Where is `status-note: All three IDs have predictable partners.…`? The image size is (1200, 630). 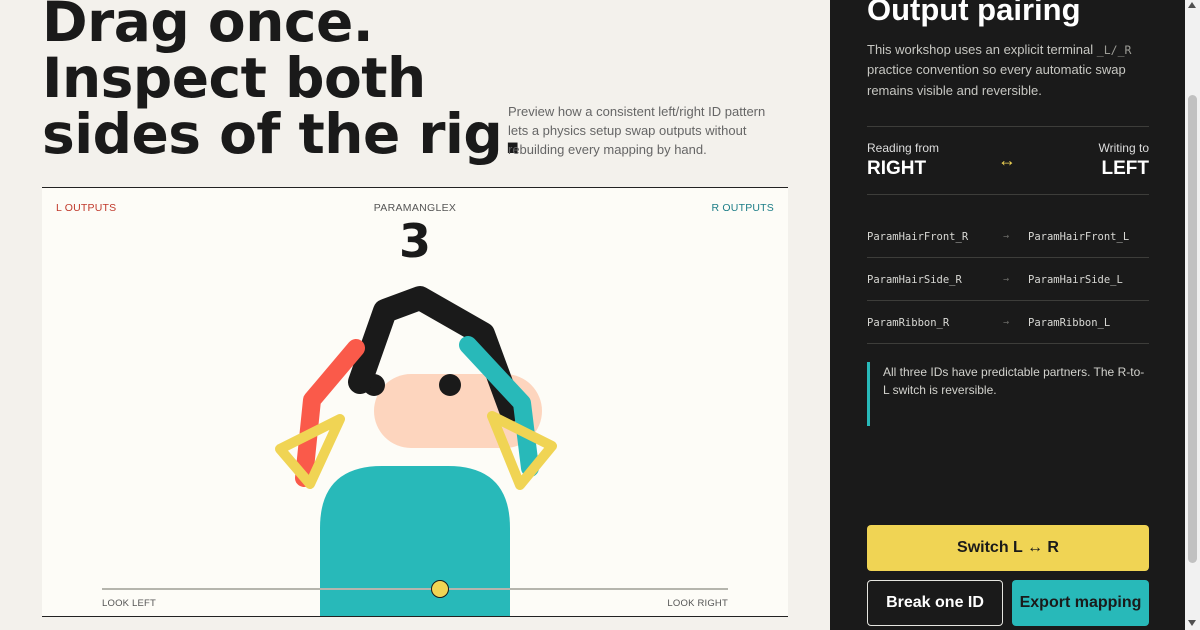
status-note: All three IDs have predictable partners.… is located at coordinates (1008, 394).